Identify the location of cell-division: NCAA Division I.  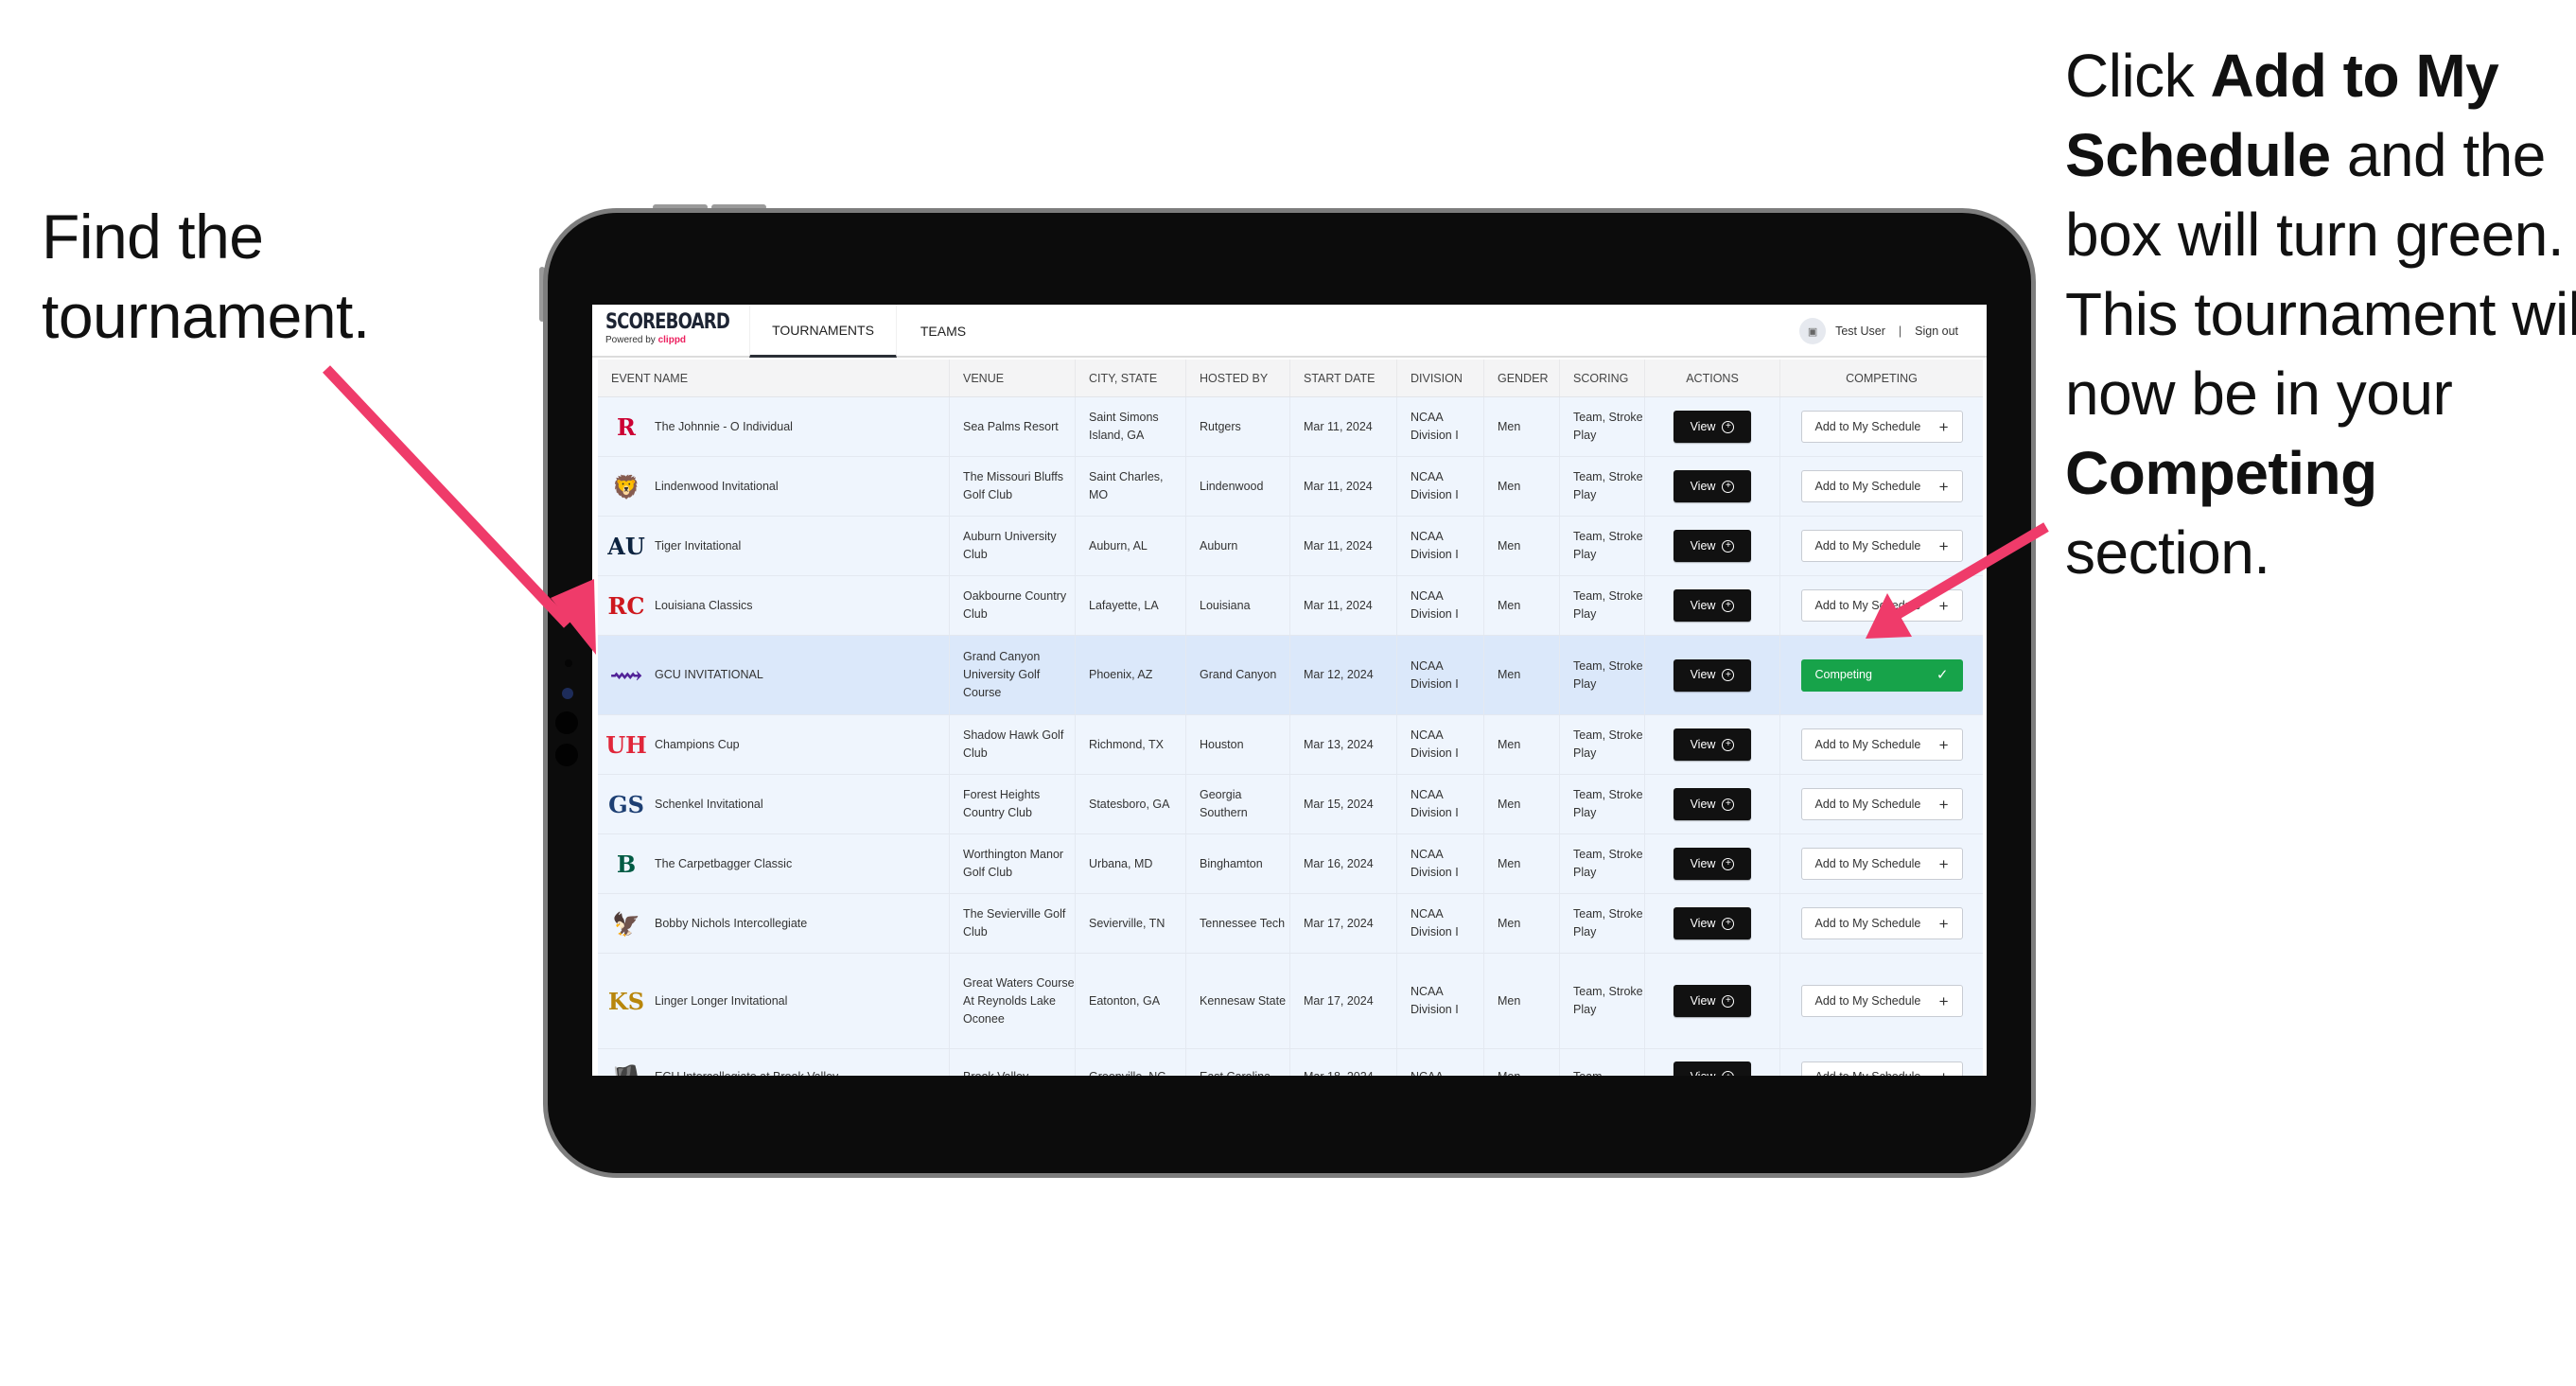
(1440, 546).